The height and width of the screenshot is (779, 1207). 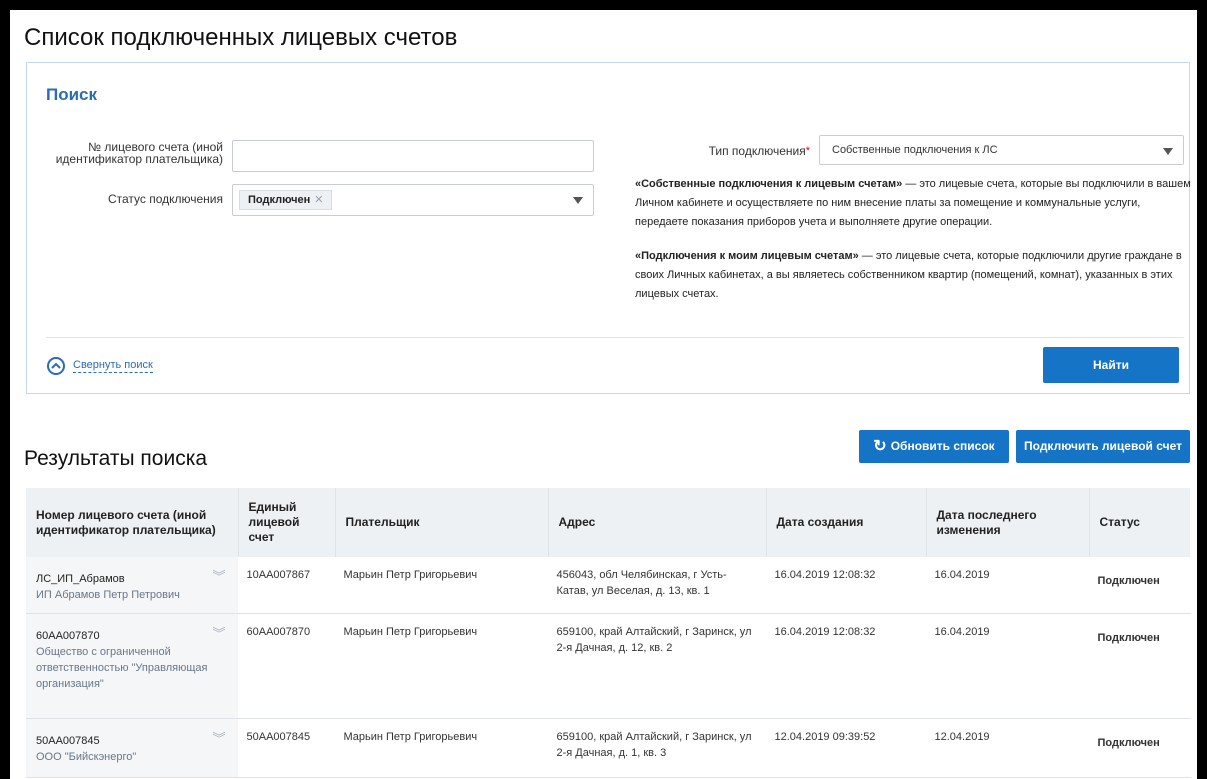 What do you see at coordinates (279, 200) in the screenshot?
I see `status-tag-label: Подключен` at bounding box center [279, 200].